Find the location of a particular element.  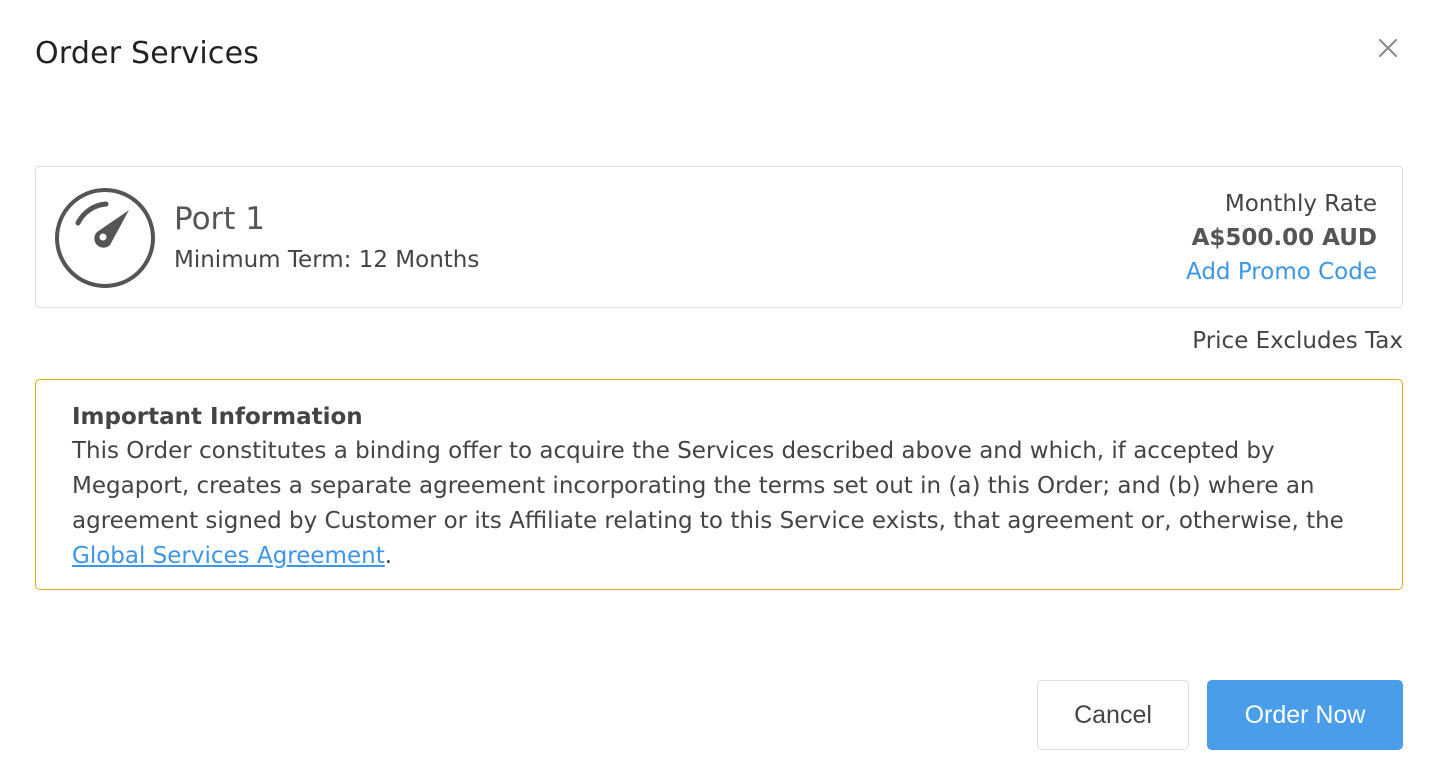

service-name: Port 1 is located at coordinates (220, 219).